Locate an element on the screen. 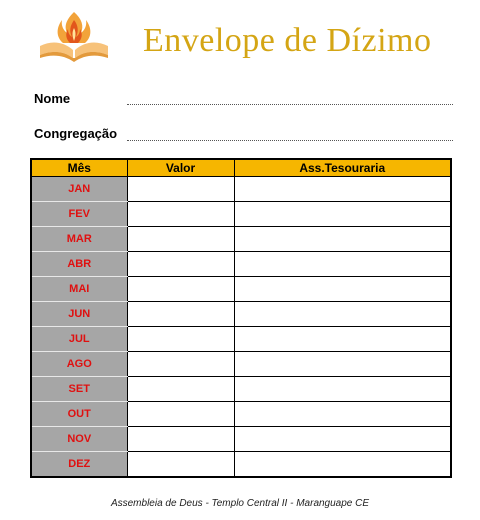 The image size is (480, 520). month-cell: NOV is located at coordinates (79, 439).